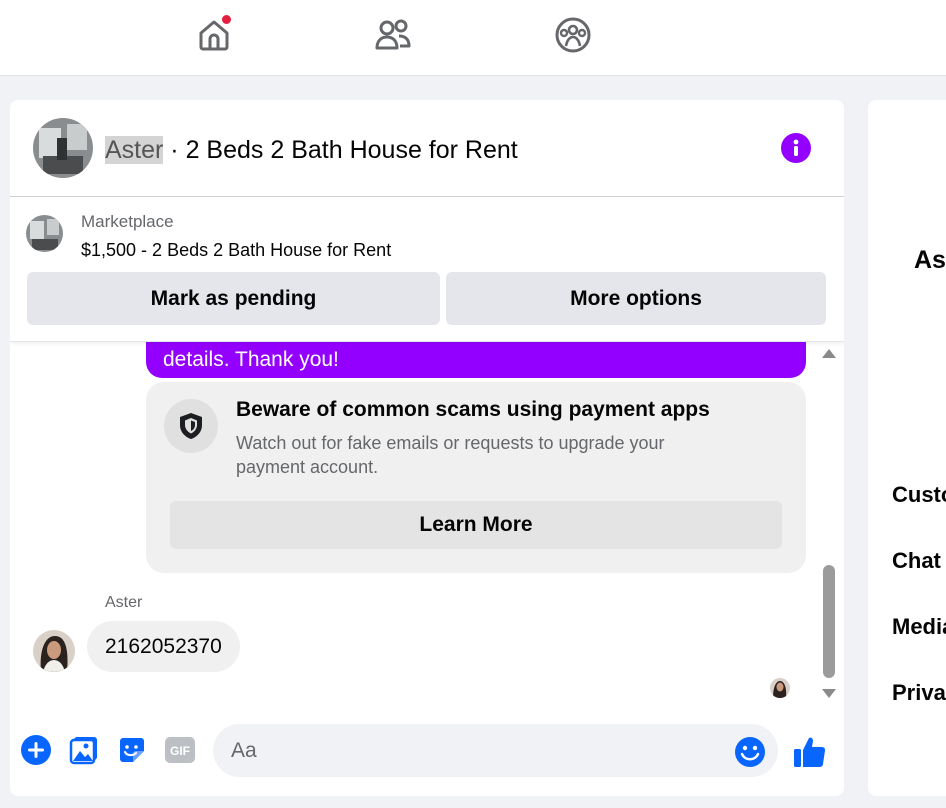 The width and height of the screenshot is (946, 808). I want to click on gif-button: GIF, so click(180, 750).